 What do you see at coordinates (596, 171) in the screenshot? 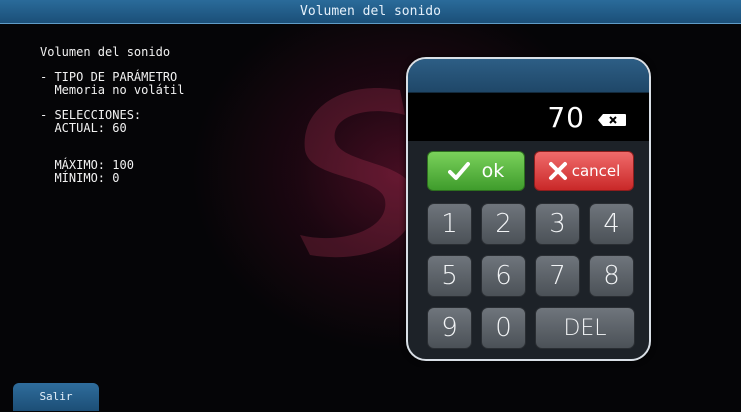
I see `cancel-label: cancel` at bounding box center [596, 171].